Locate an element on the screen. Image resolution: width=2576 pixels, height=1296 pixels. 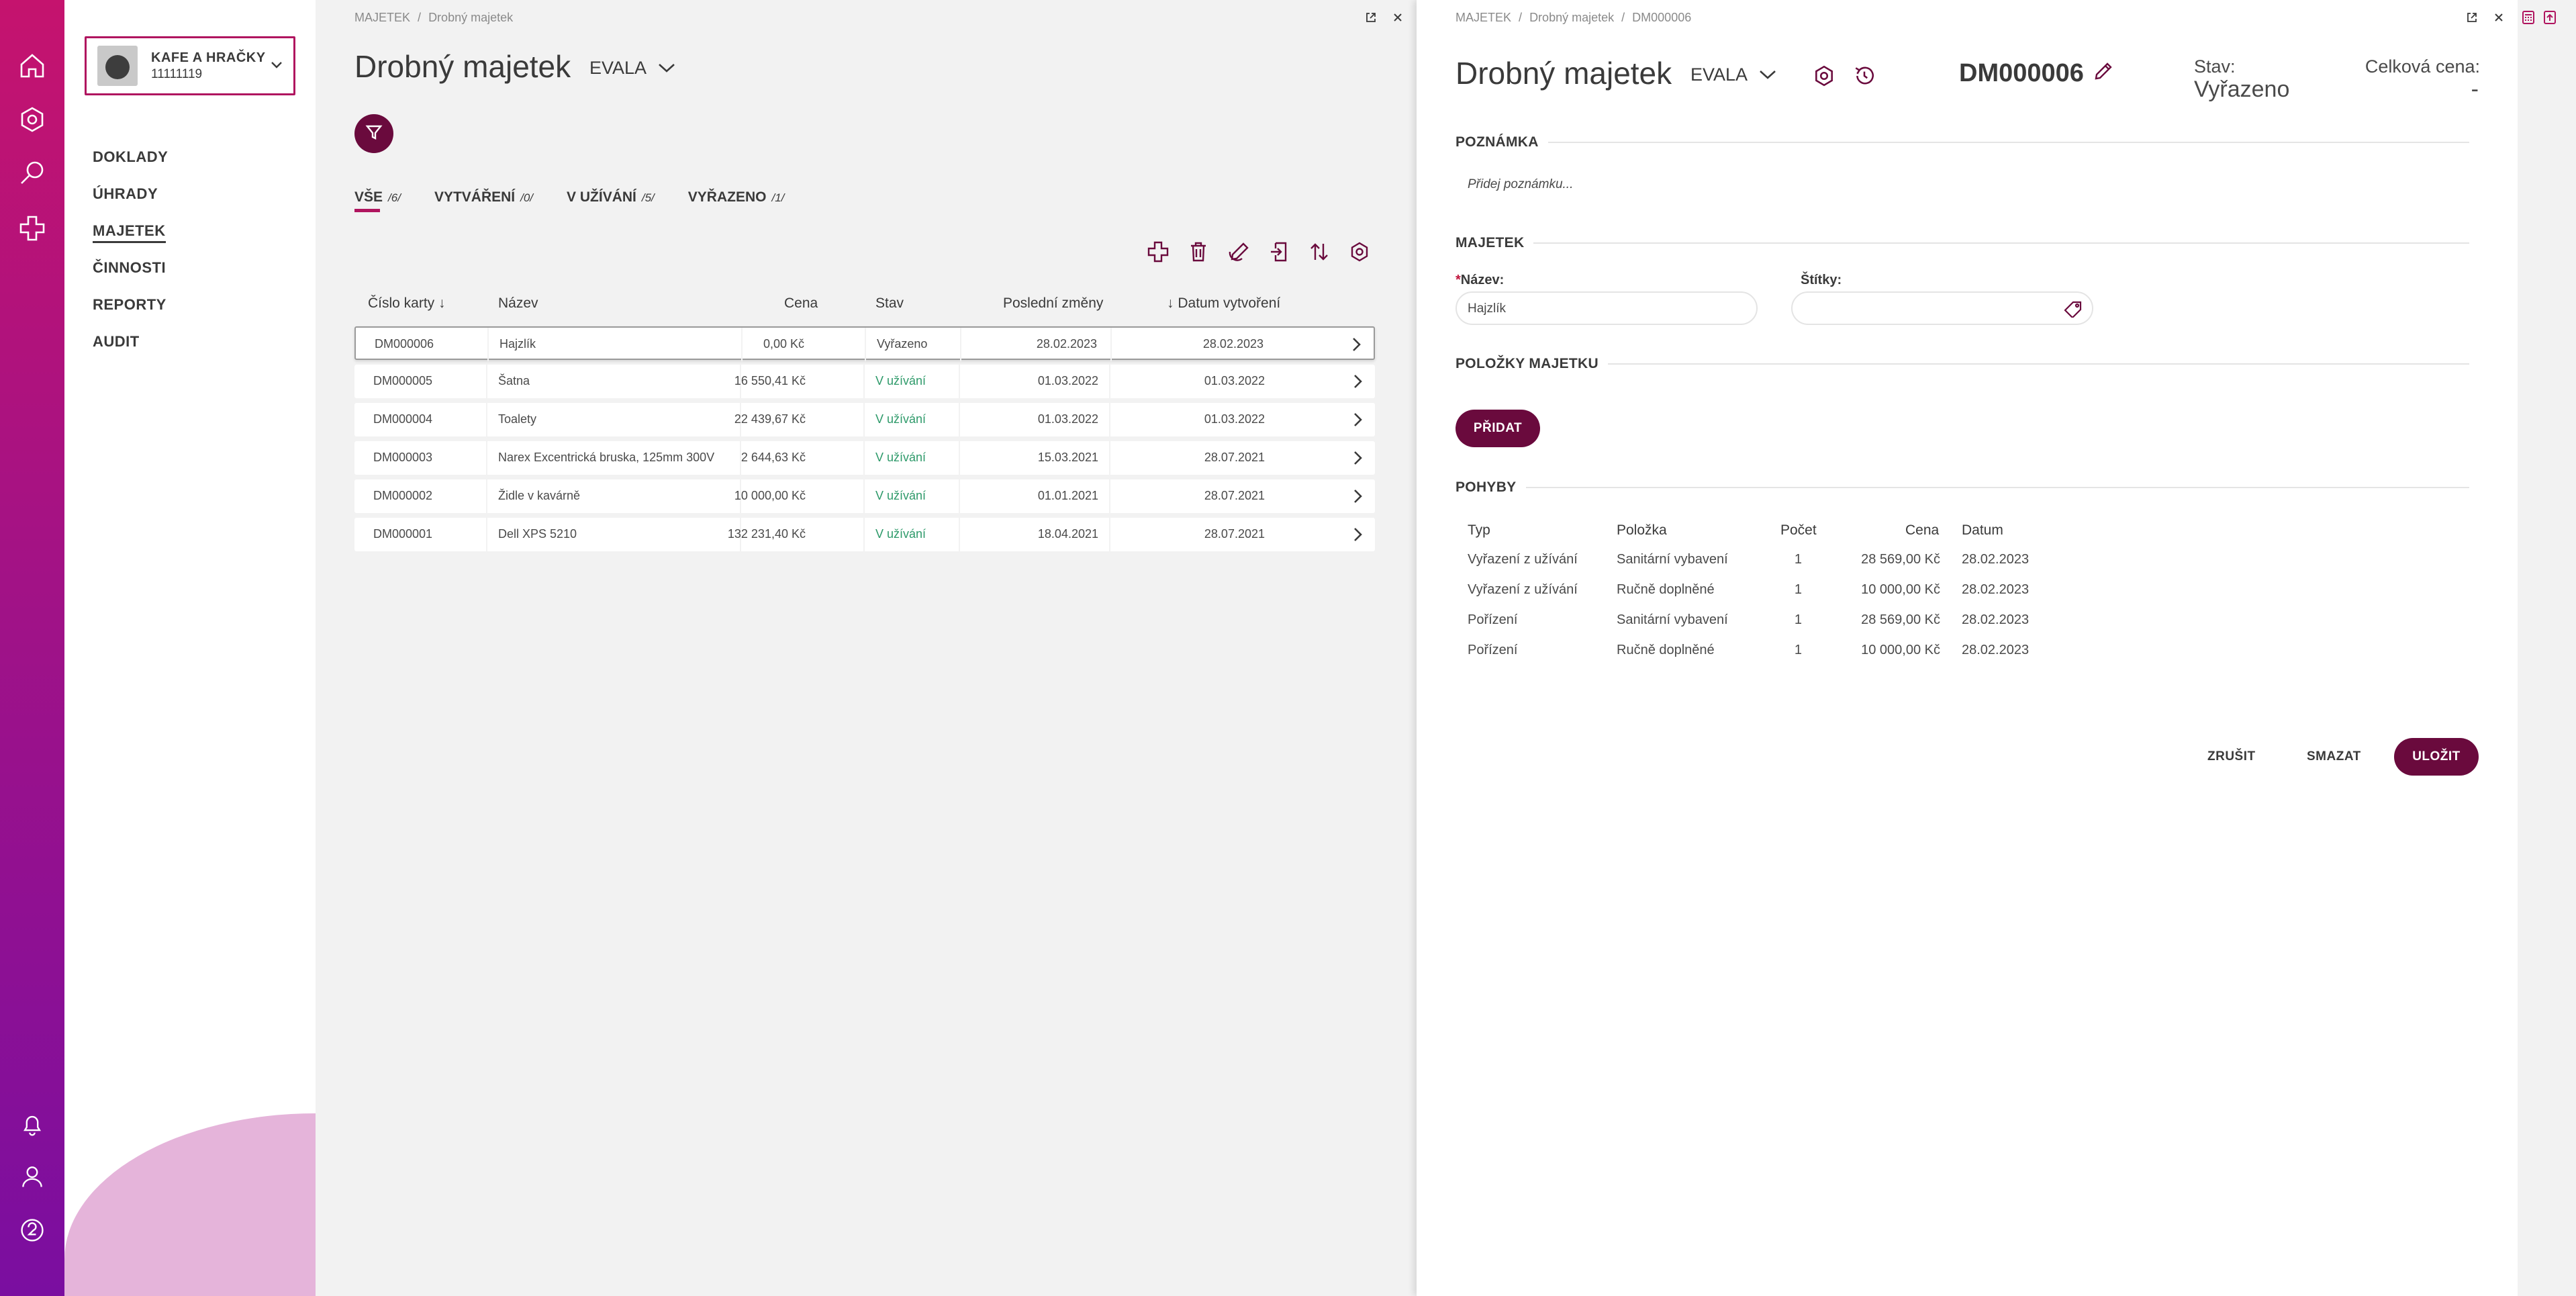
nav-item-cinnosti: ČINNOSTI is located at coordinates (129, 268).